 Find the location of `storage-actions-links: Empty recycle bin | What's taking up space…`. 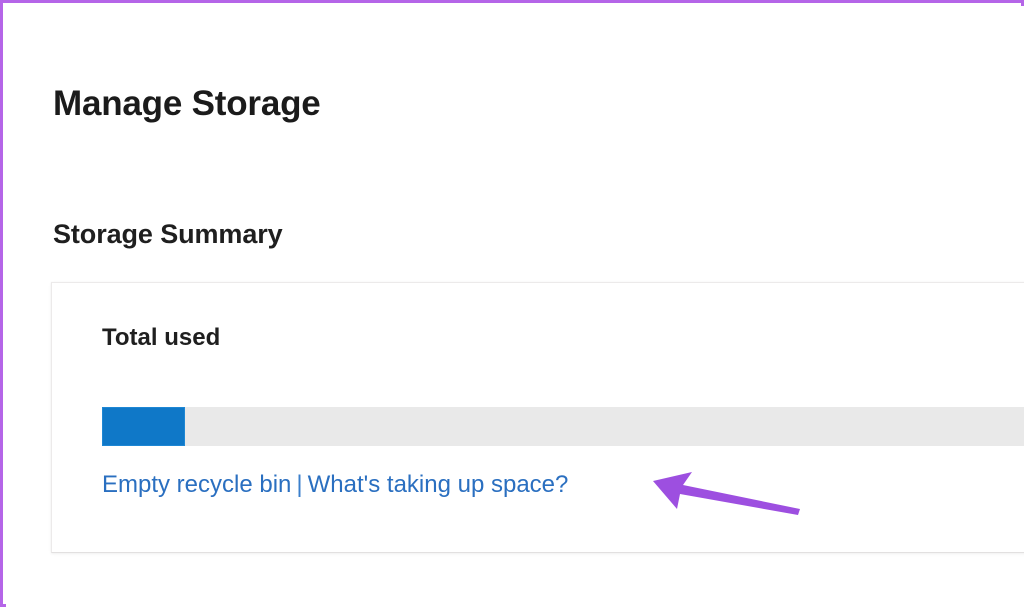

storage-actions-links: Empty recycle bin | What's taking up space… is located at coordinates (335, 485).